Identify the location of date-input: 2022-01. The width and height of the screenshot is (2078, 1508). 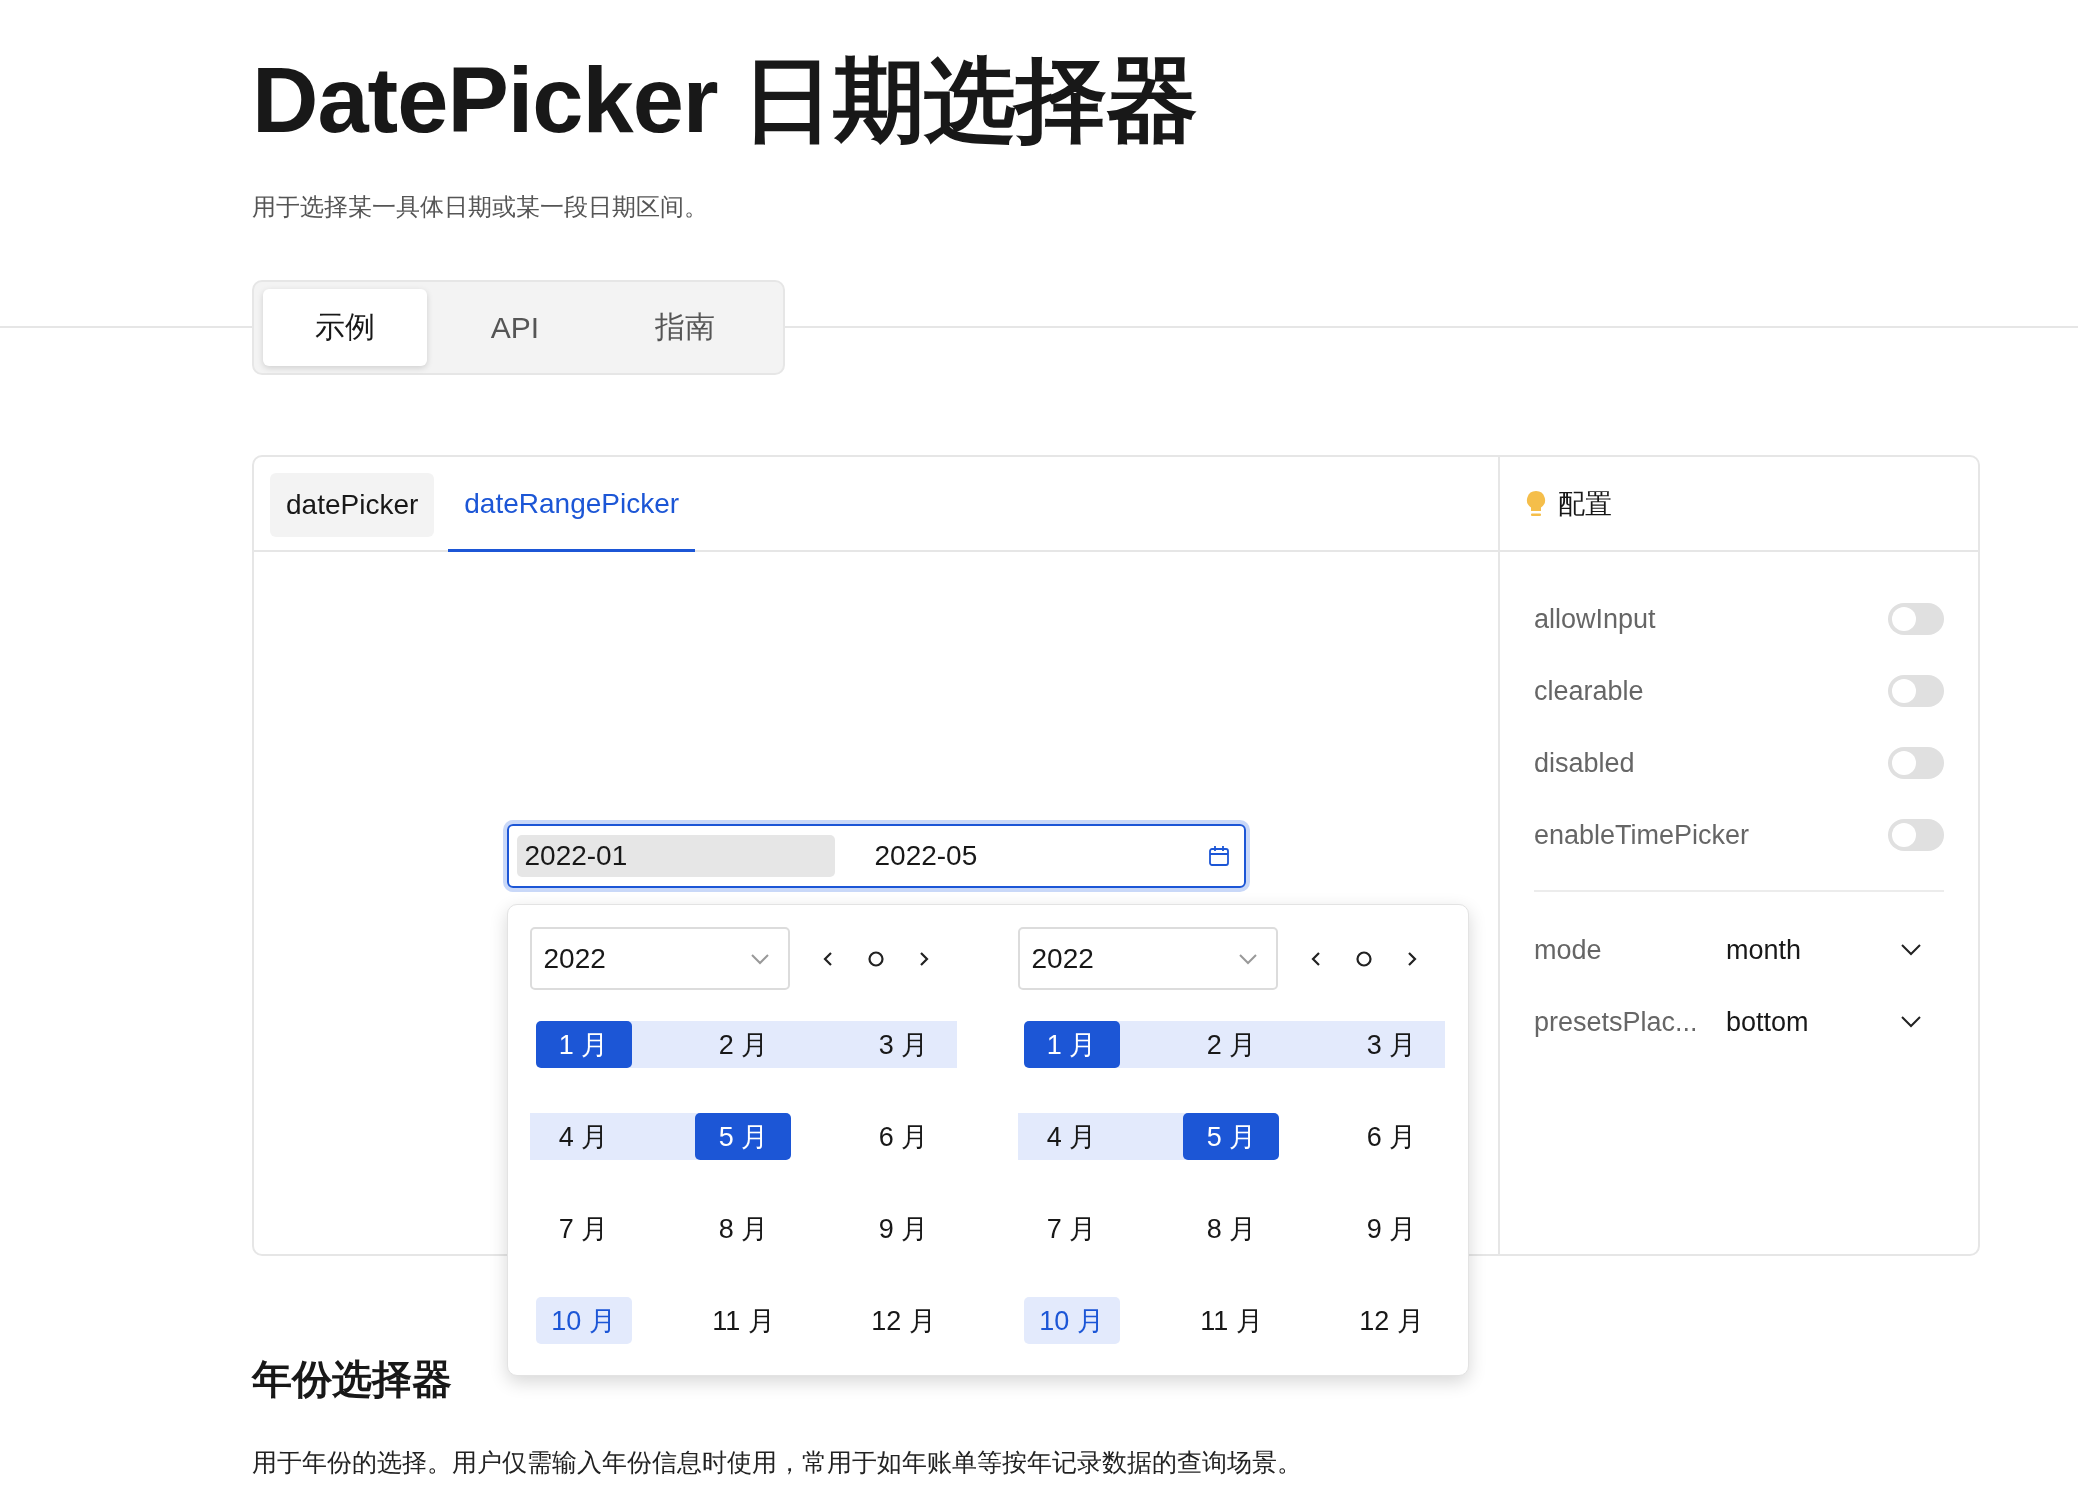
(675, 856).